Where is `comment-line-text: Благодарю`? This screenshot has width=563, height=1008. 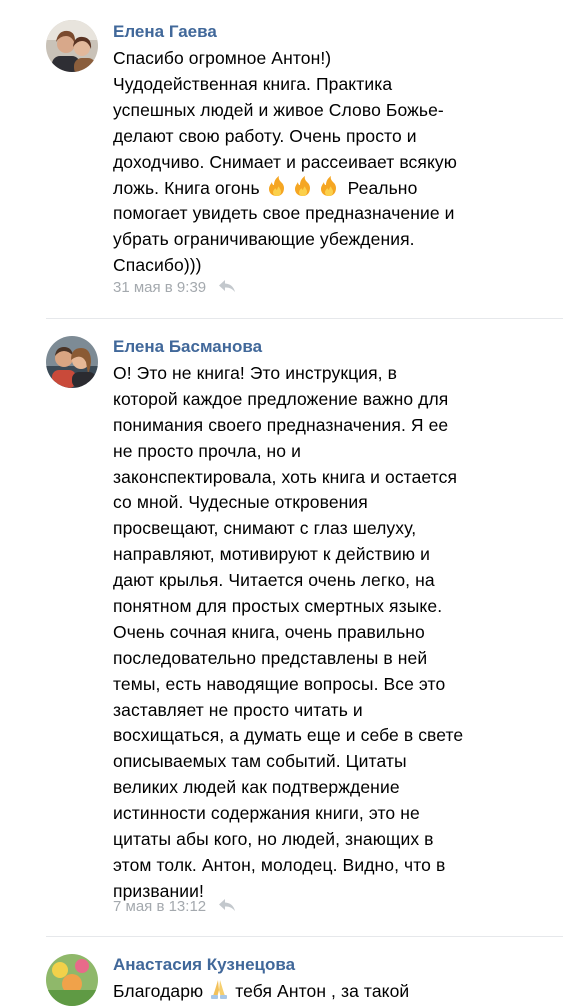 comment-line-text: Благодарю is located at coordinates (158, 991).